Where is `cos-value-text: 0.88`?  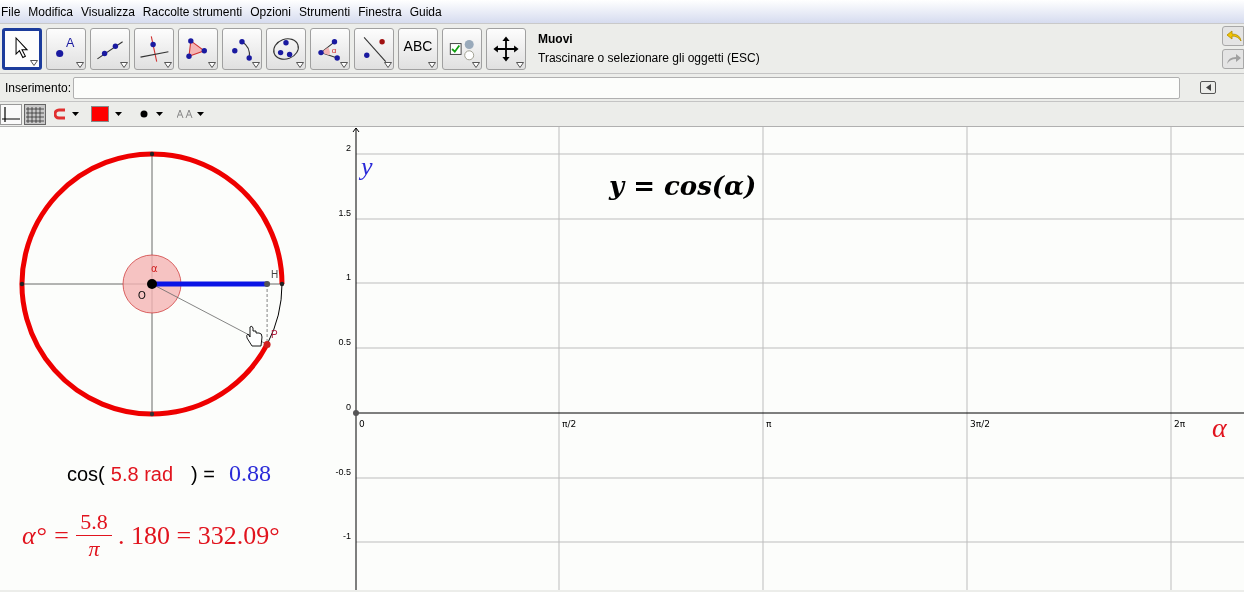
cos-value-text: 0.88 is located at coordinates (249, 473).